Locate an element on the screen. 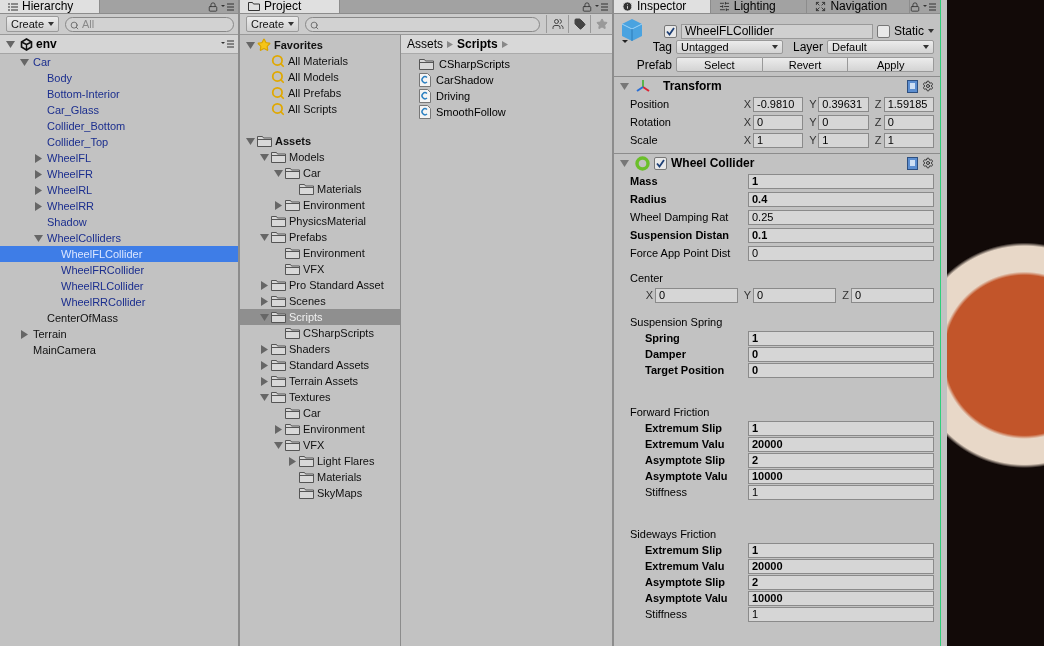 This screenshot has width=1044, height=646. asset-item: SmoothFollow is located at coordinates (506, 112).